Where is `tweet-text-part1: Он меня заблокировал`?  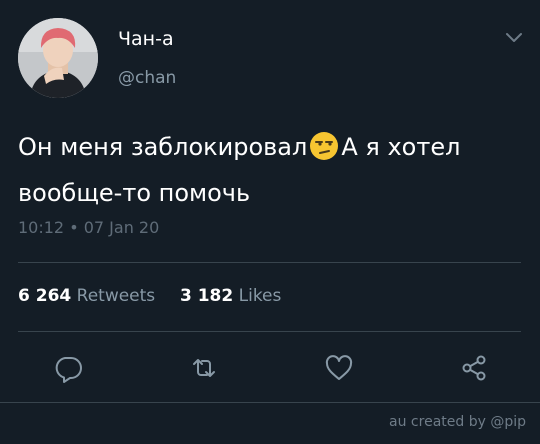 tweet-text-part1: Он меня заблокировал is located at coordinates (163, 147).